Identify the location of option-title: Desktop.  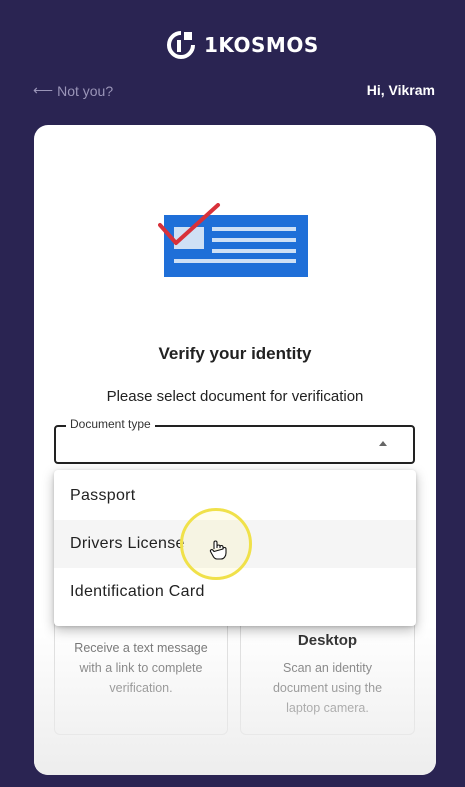
(327, 640).